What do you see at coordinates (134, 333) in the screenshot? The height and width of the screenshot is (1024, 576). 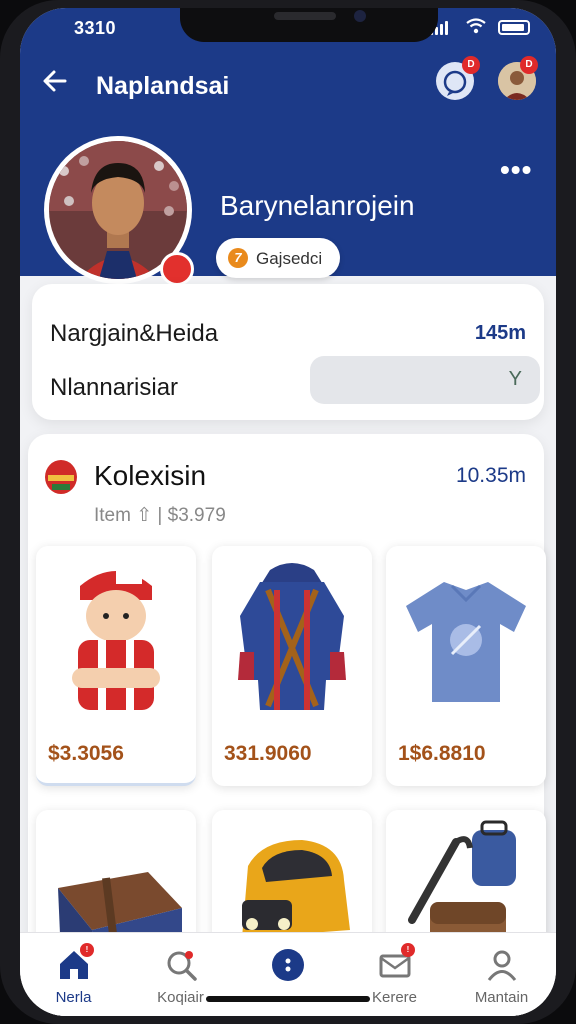 I see `info-row1-label: Nargjain&Heida` at bounding box center [134, 333].